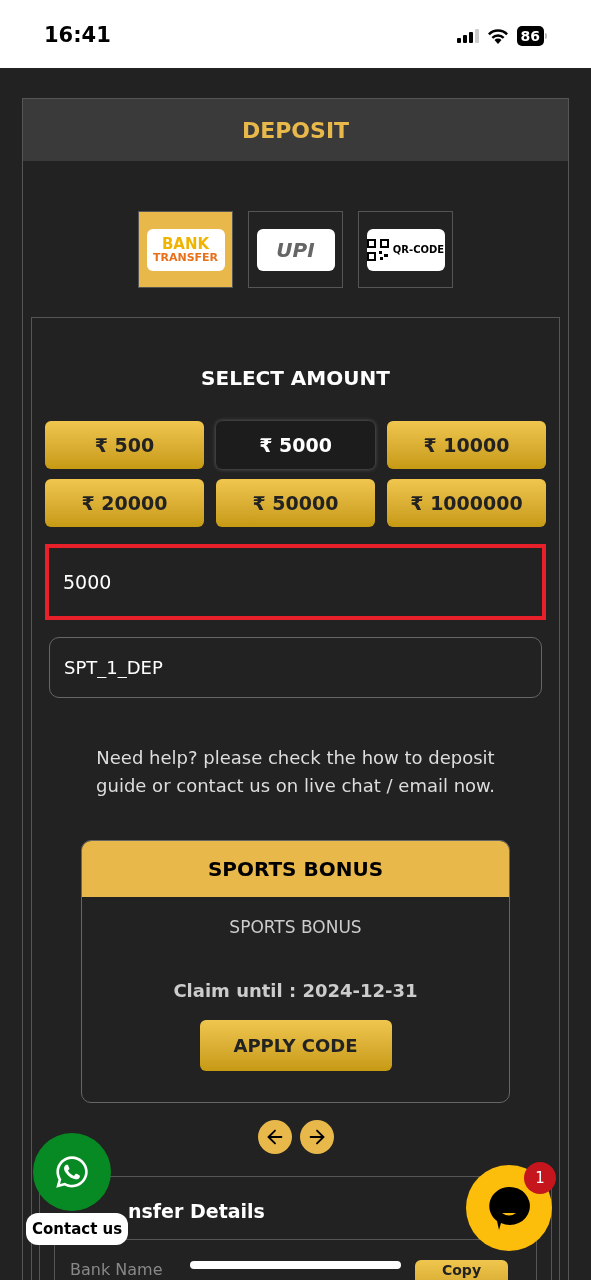  I want to click on logo-text: UPI, so click(295, 249).